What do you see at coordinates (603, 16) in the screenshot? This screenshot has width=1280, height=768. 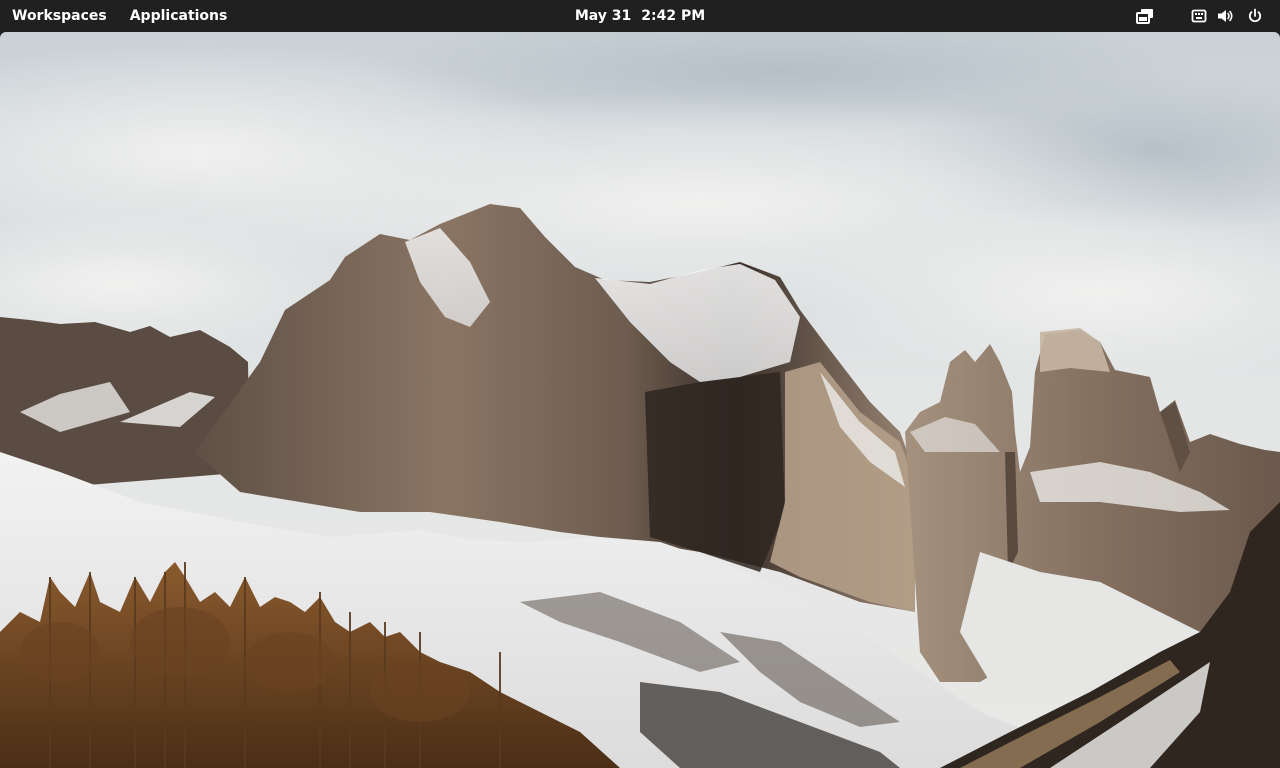 I see `date-label: May 31` at bounding box center [603, 16].